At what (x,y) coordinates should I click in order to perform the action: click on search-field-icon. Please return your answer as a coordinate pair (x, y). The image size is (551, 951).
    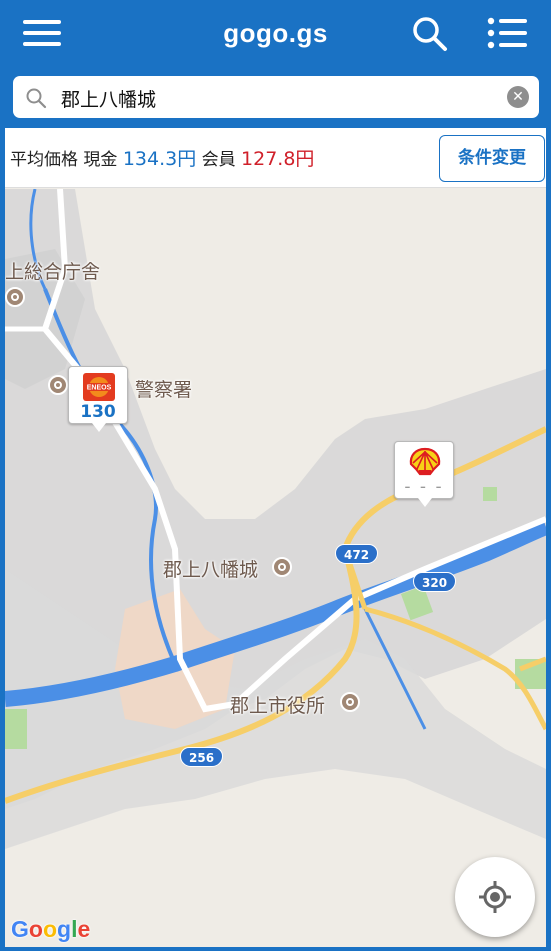
    Looking at the image, I should click on (36, 98).